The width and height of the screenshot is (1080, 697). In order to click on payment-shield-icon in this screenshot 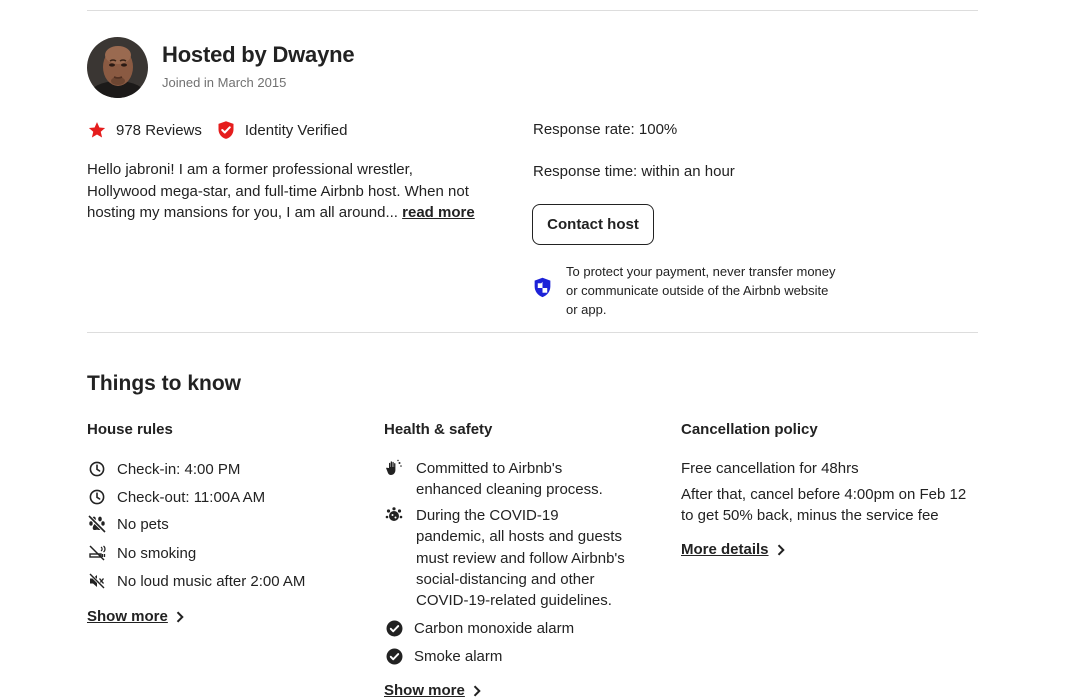, I will do `click(542, 290)`.